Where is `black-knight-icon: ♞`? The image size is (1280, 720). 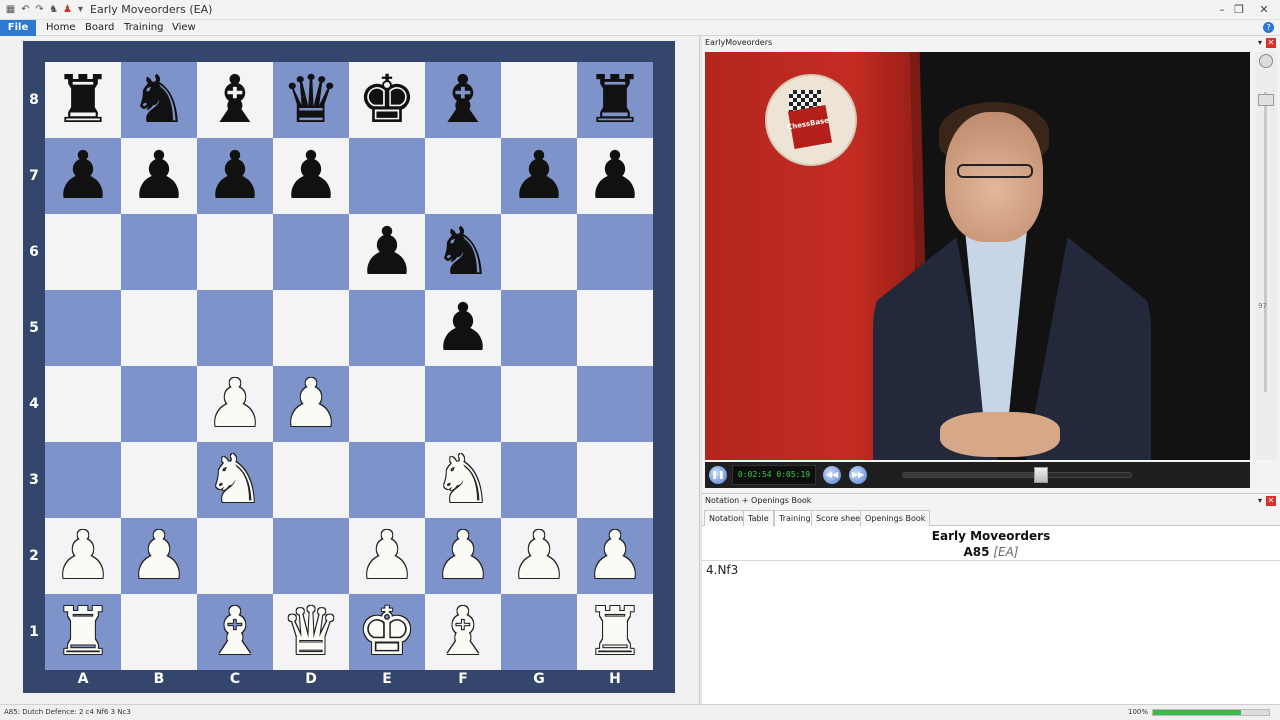
black-knight-icon: ♞ is located at coordinates (158, 100).